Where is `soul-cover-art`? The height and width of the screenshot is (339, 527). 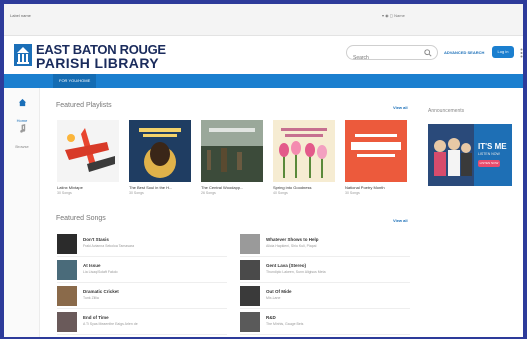 soul-cover-art is located at coordinates (160, 151).